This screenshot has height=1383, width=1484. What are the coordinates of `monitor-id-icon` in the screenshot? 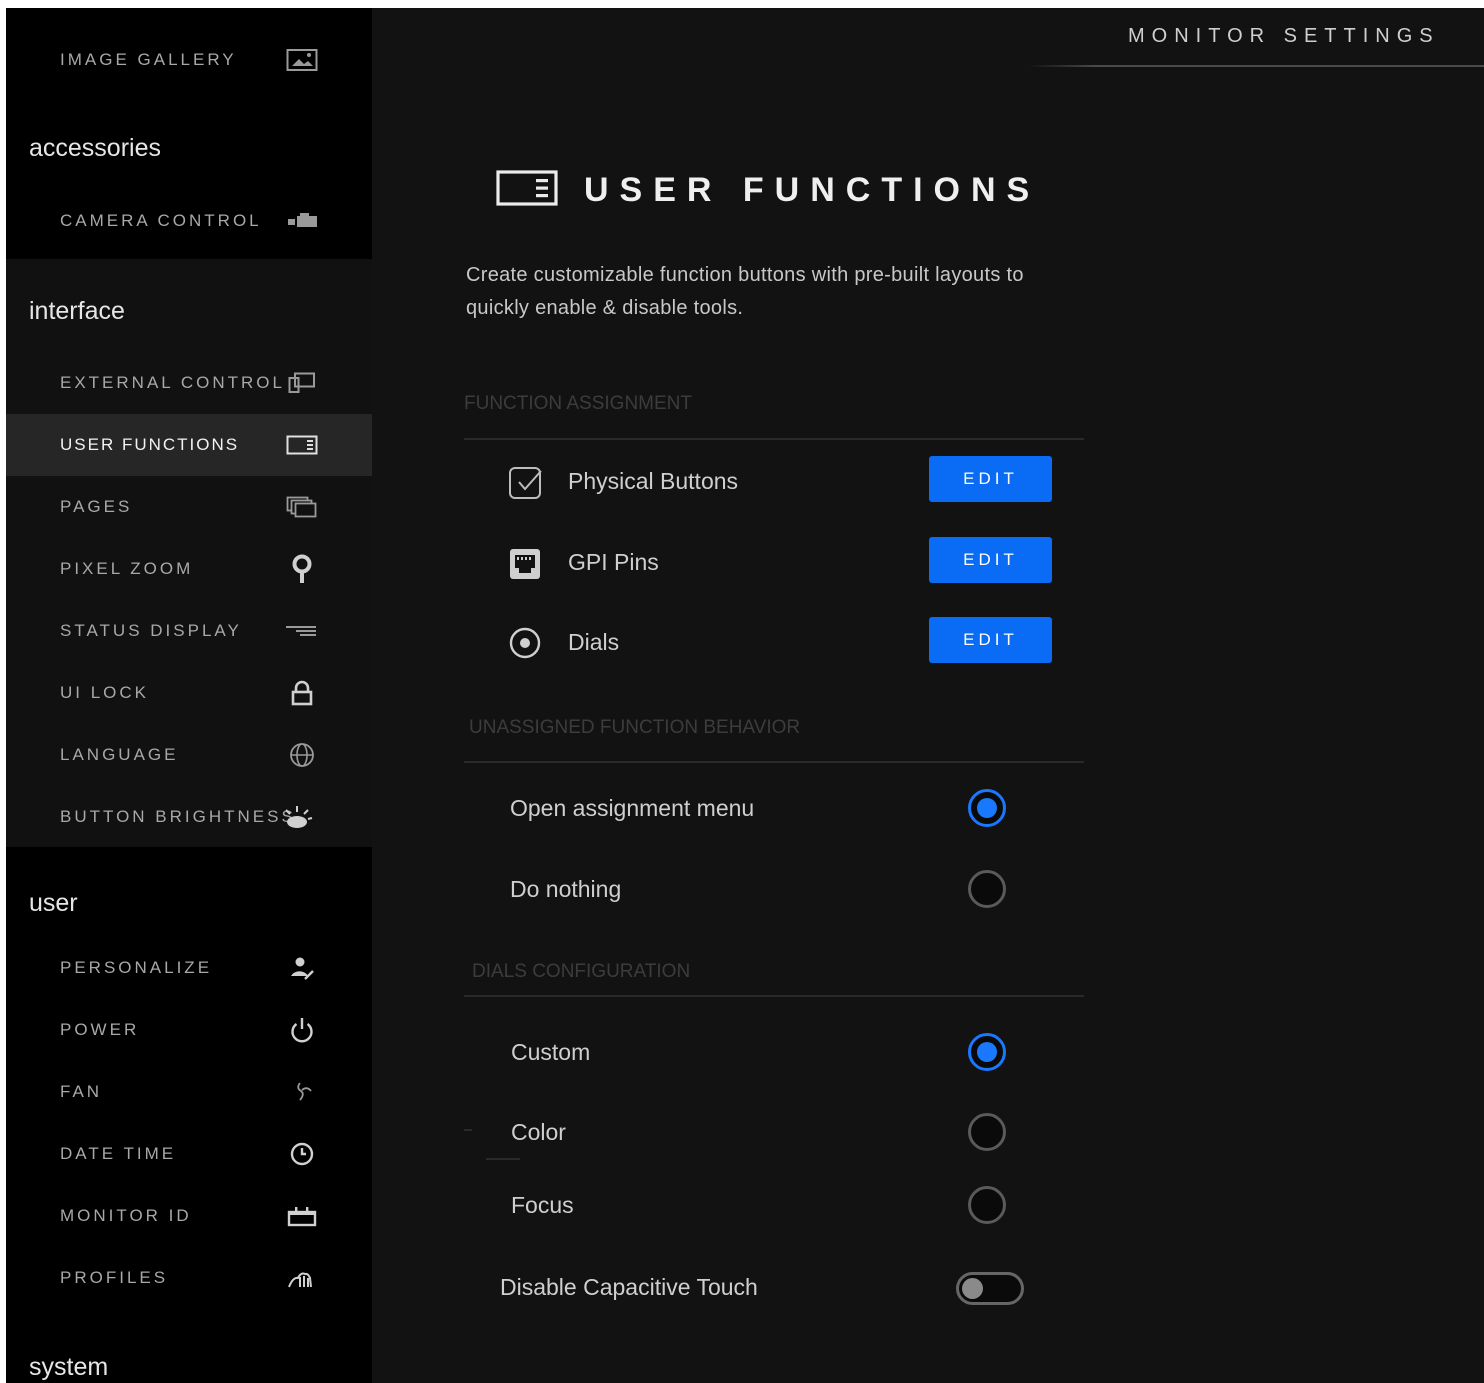 It's located at (302, 1216).